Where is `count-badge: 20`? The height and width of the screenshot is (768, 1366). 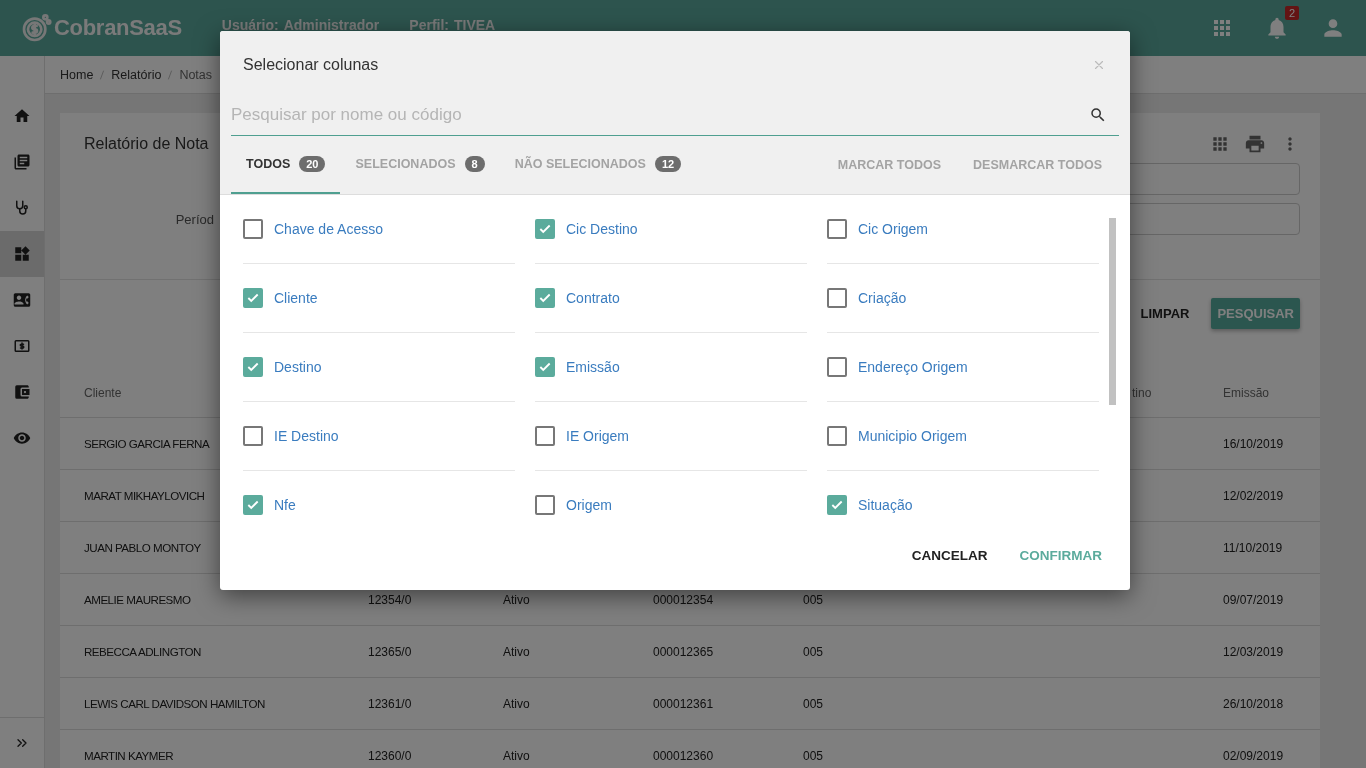 count-badge: 20 is located at coordinates (312, 164).